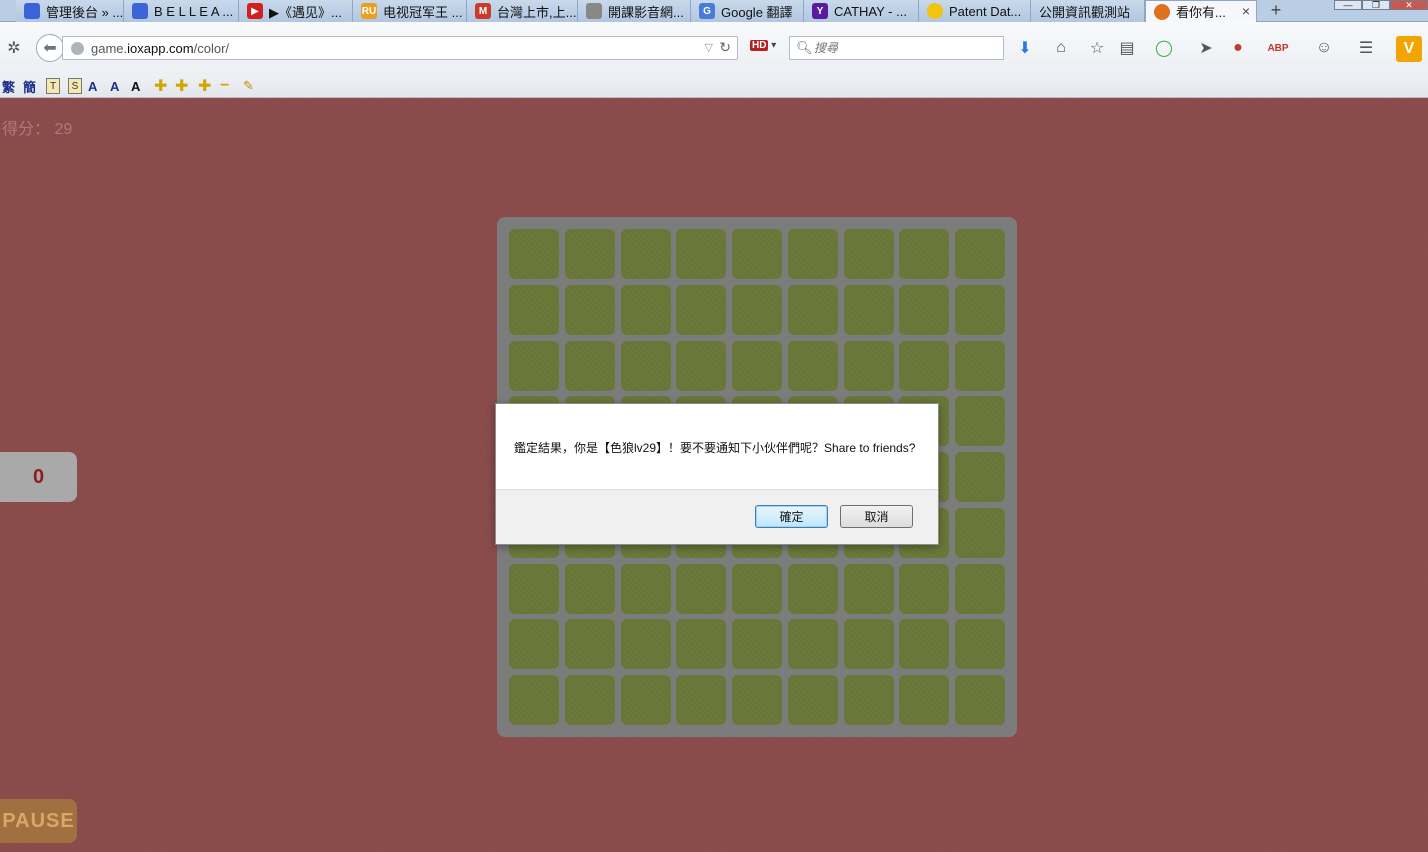 This screenshot has height=852, width=1428. Describe the element at coordinates (709, 47) in the screenshot. I see `url-dropdown-icon: ▽` at that location.